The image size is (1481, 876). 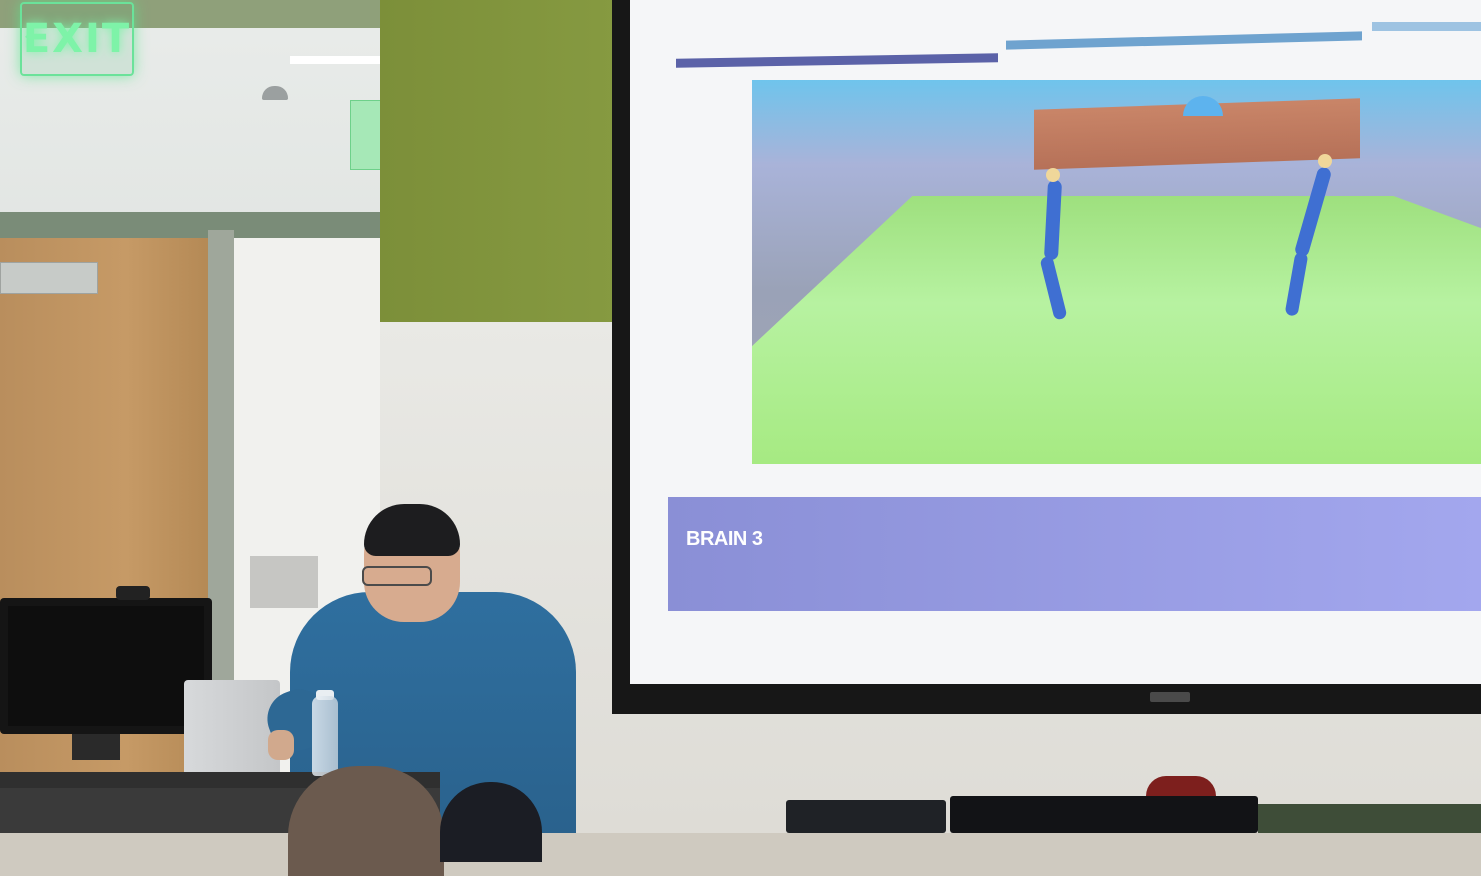 What do you see at coordinates (28, 36) in the screenshot?
I see `chevron-left-icon: ‹` at bounding box center [28, 36].